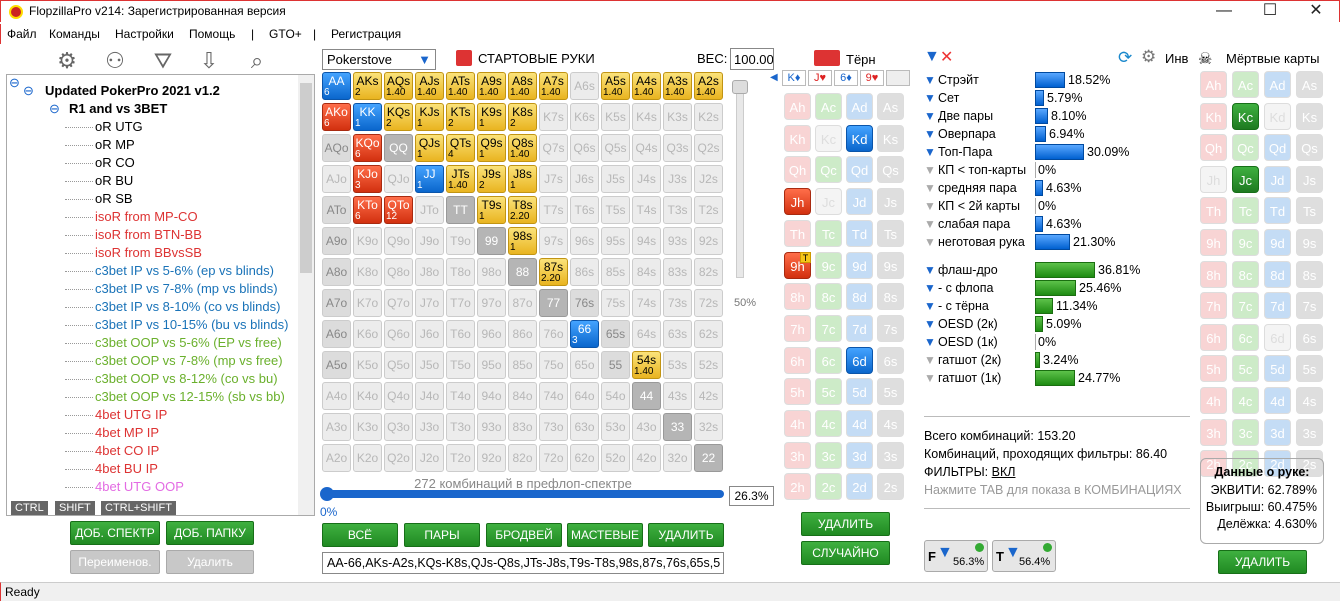 This screenshot has height=601, width=1340. Describe the element at coordinates (398, 365) in the screenshot. I see `hand-cell: Q5o` at that location.